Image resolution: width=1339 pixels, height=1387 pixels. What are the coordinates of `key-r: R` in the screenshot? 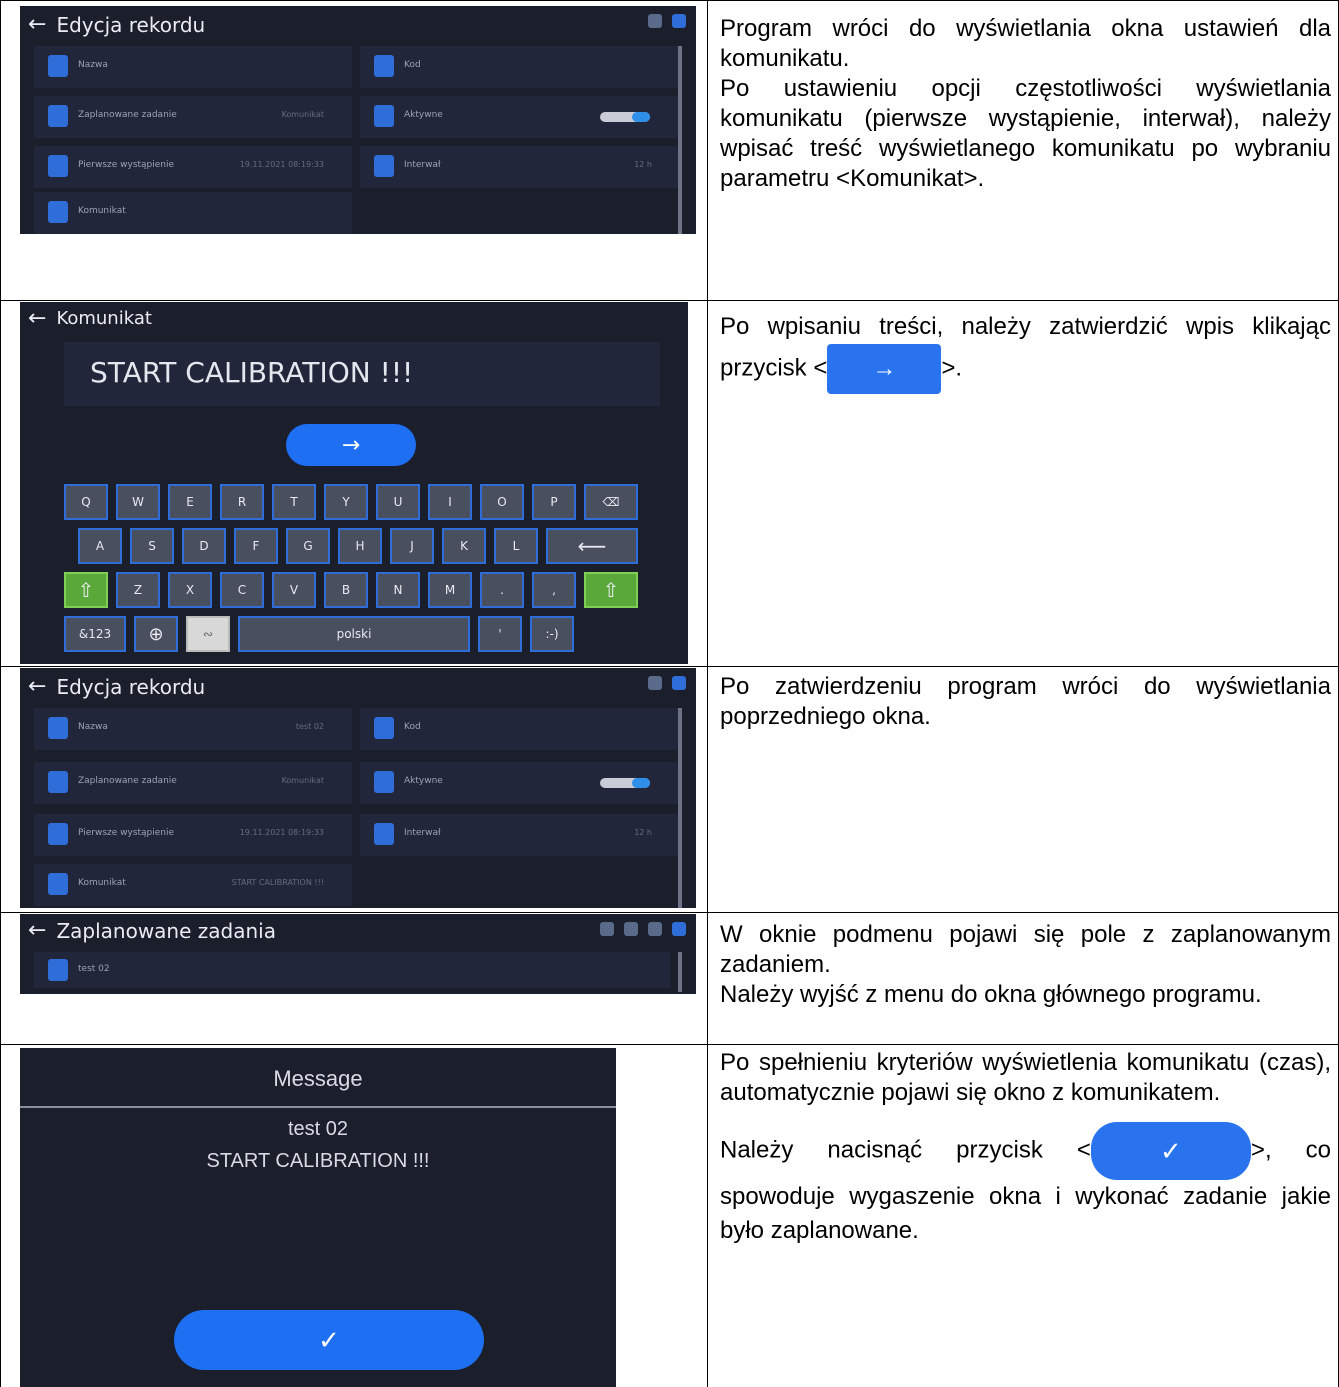 It's located at (242, 502).